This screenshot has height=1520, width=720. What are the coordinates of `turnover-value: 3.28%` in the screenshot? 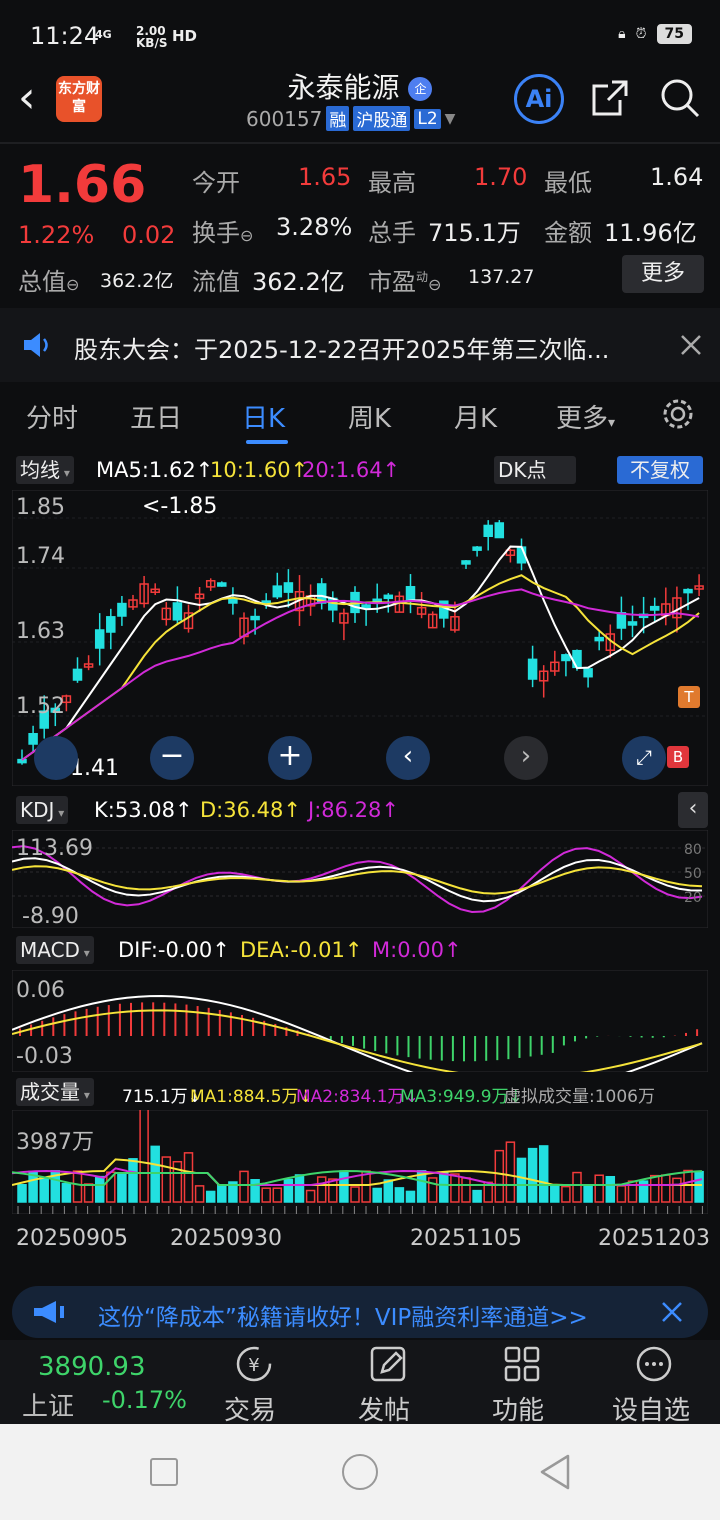 It's located at (314, 227).